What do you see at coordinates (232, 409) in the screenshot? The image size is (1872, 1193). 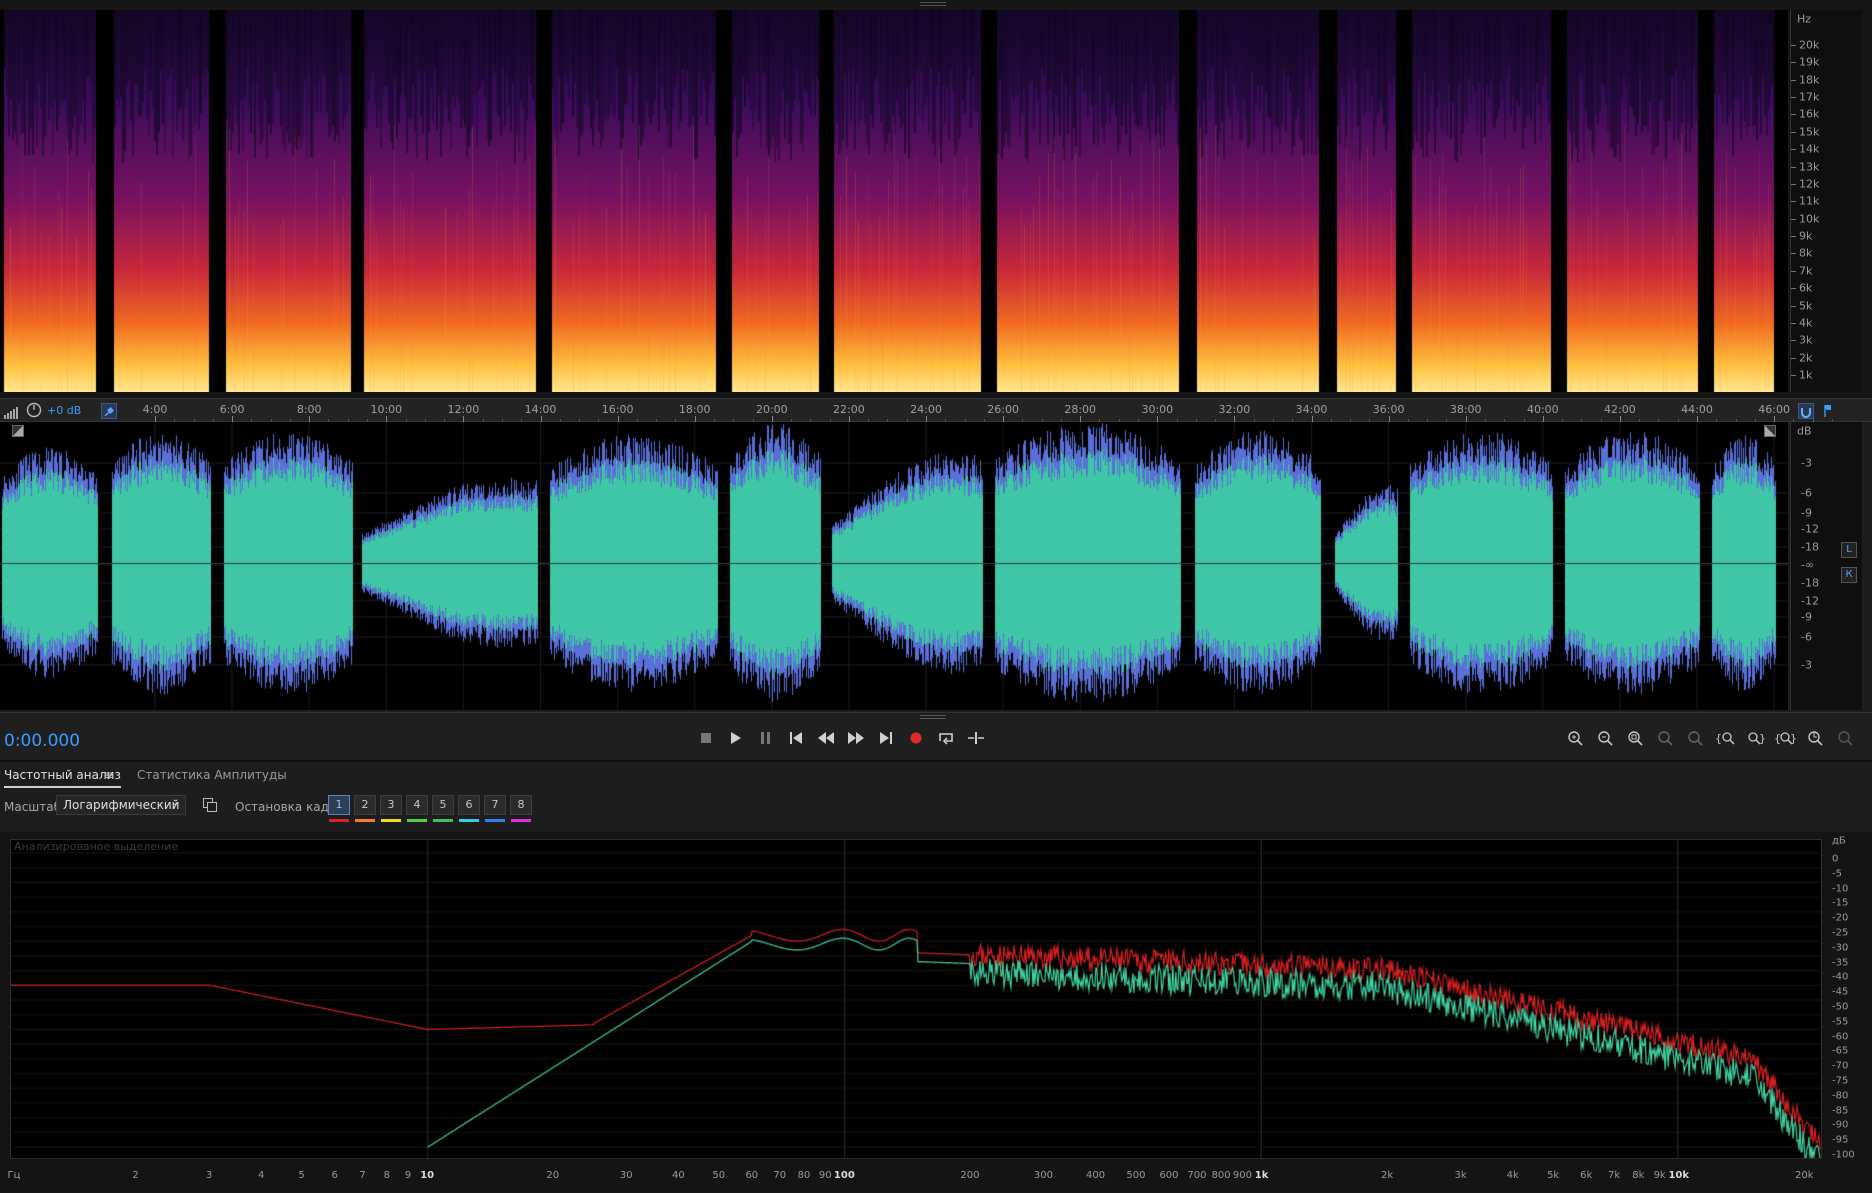 I see `time-label: 6:00` at bounding box center [232, 409].